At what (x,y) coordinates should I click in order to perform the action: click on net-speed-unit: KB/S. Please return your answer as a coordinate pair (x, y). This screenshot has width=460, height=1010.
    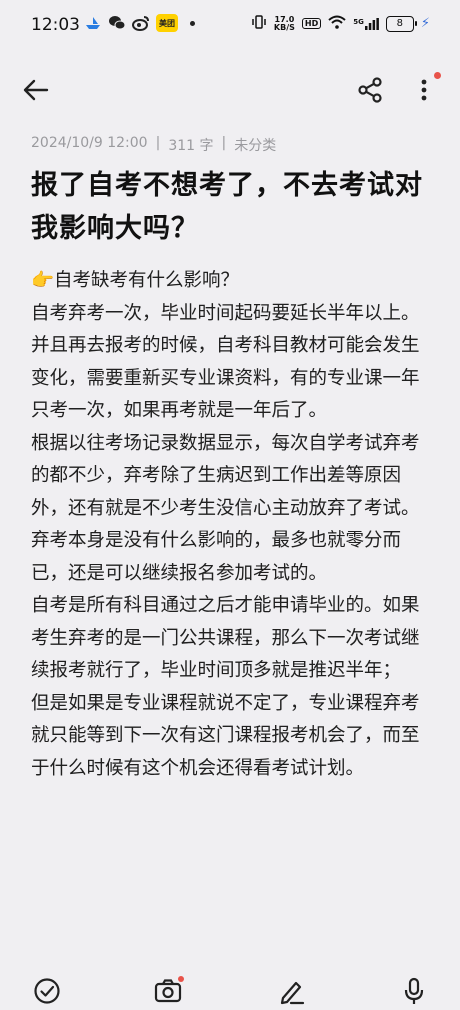
    Looking at the image, I should click on (284, 27).